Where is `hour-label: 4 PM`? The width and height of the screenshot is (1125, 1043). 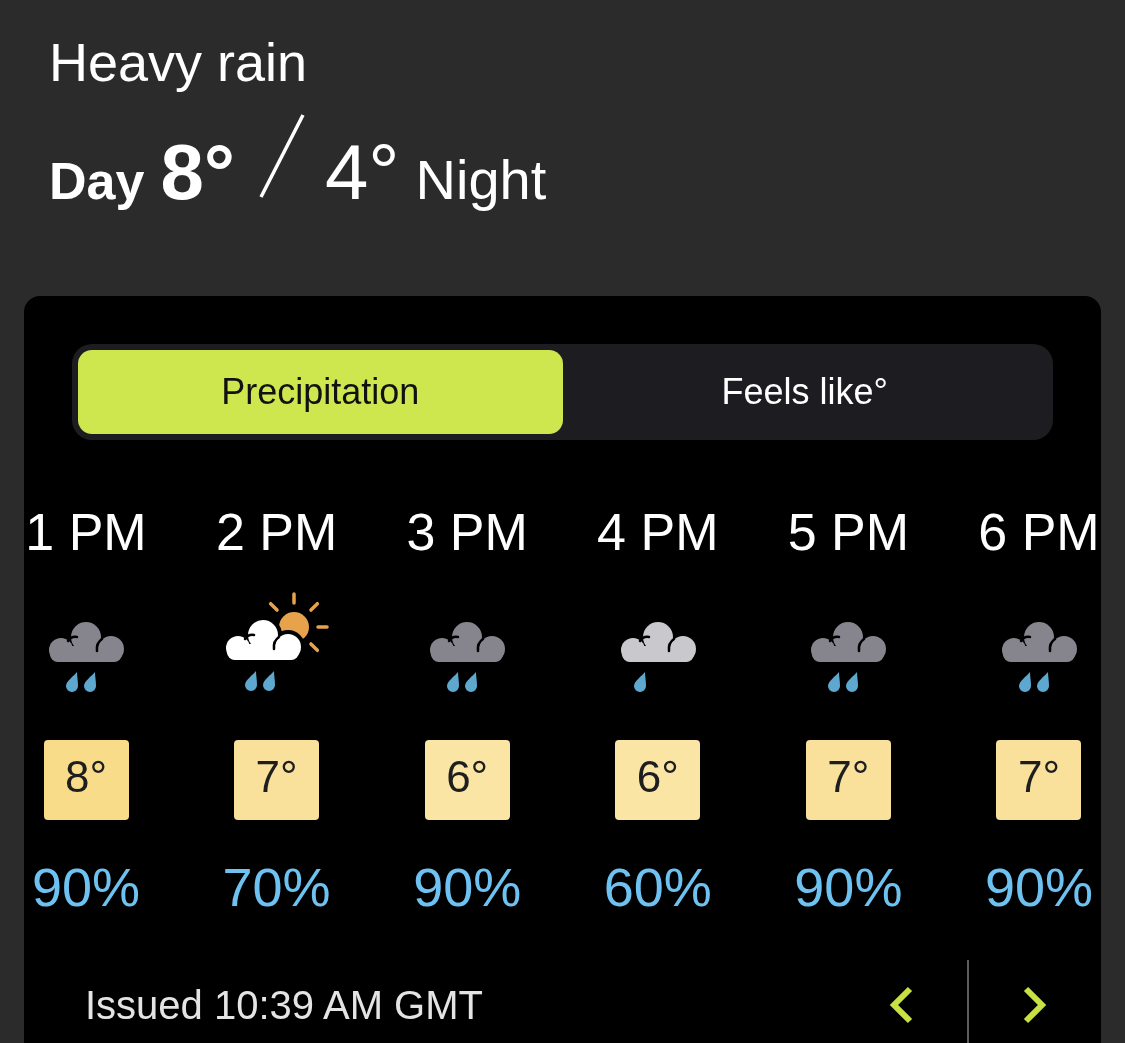 hour-label: 4 PM is located at coordinates (658, 532).